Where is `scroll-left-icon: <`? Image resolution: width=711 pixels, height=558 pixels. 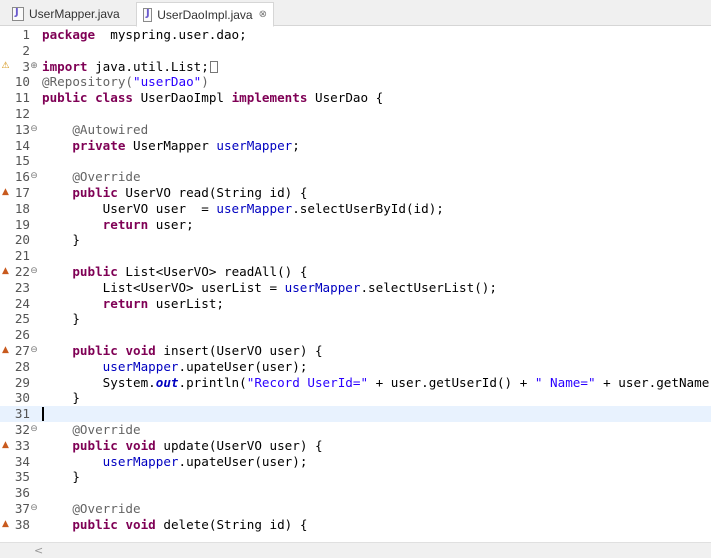 scroll-left-icon: < is located at coordinates (38, 550).